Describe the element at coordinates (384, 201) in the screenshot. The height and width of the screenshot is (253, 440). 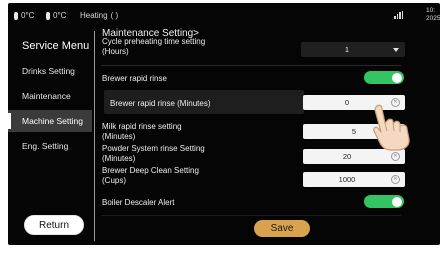
I see `boiler-descaler-toggle` at that location.